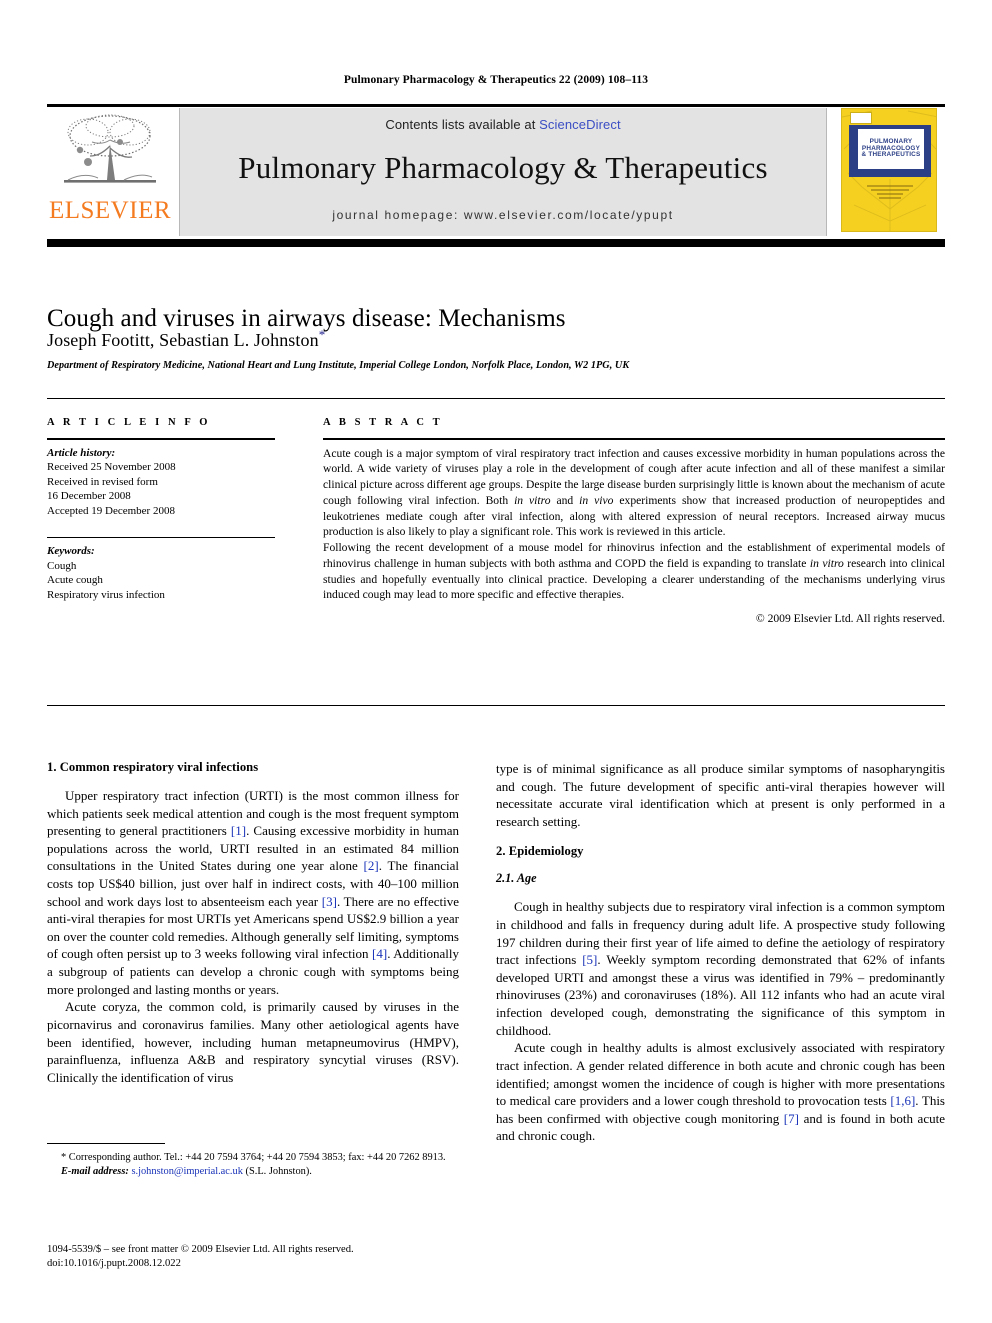 The height and width of the screenshot is (1323, 992). Describe the element at coordinates (580, 124) in the screenshot. I see `sciencedirect-link: ScienceDirect` at that location.